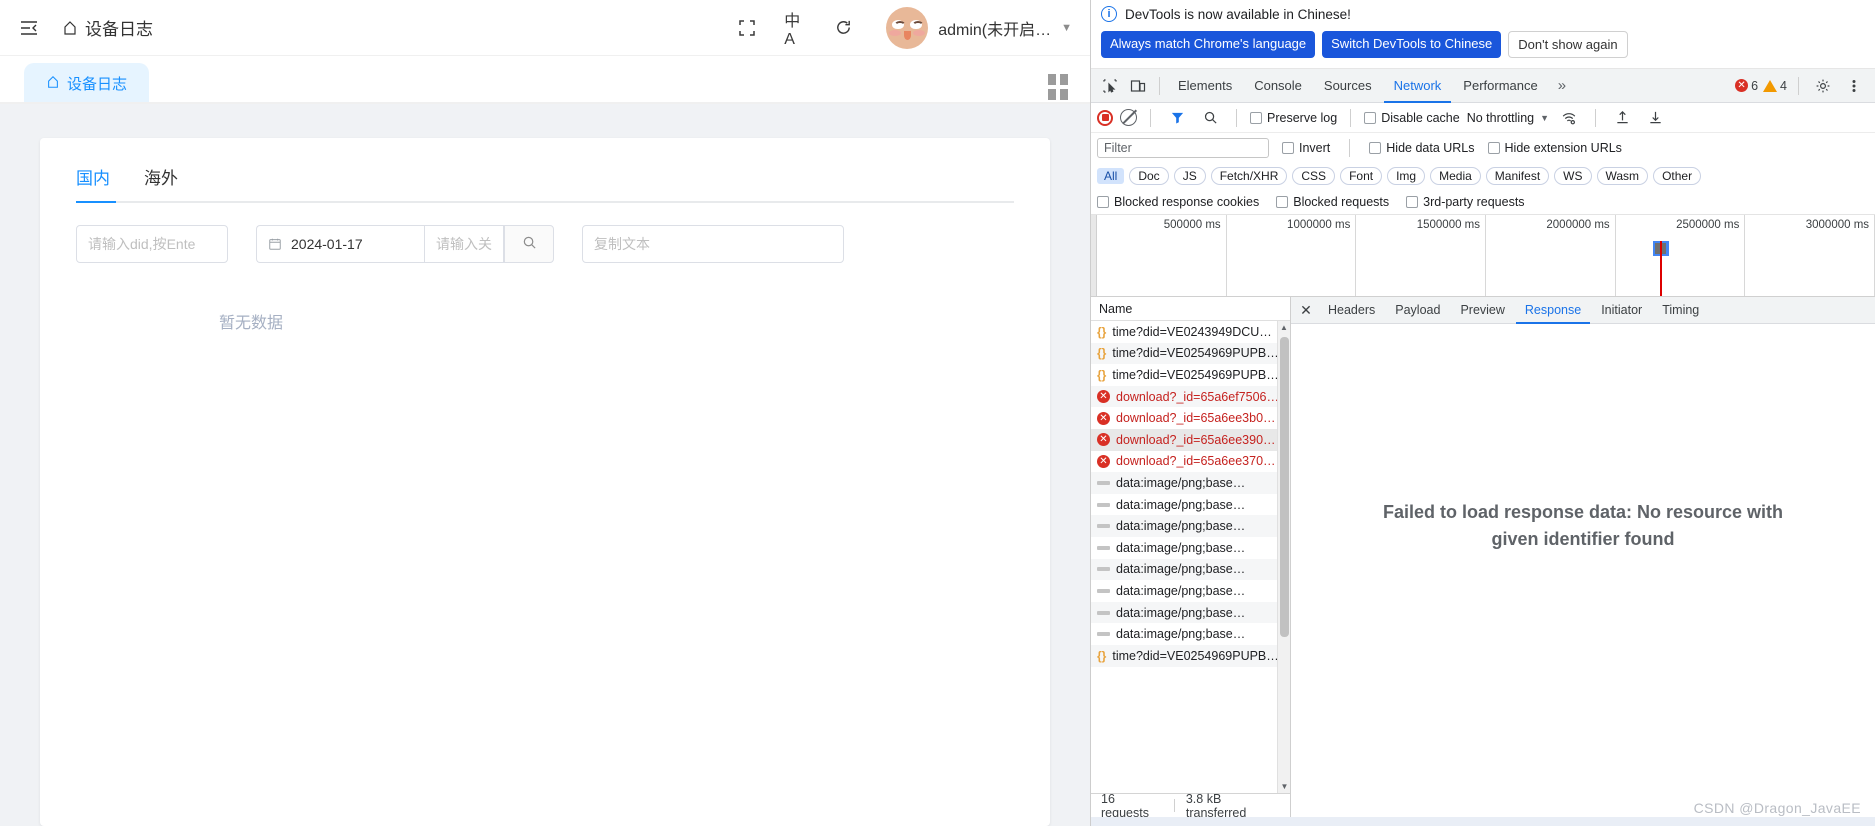 This screenshot has height=826, width=1875. I want to click on tab-network: Network, so click(1418, 86).